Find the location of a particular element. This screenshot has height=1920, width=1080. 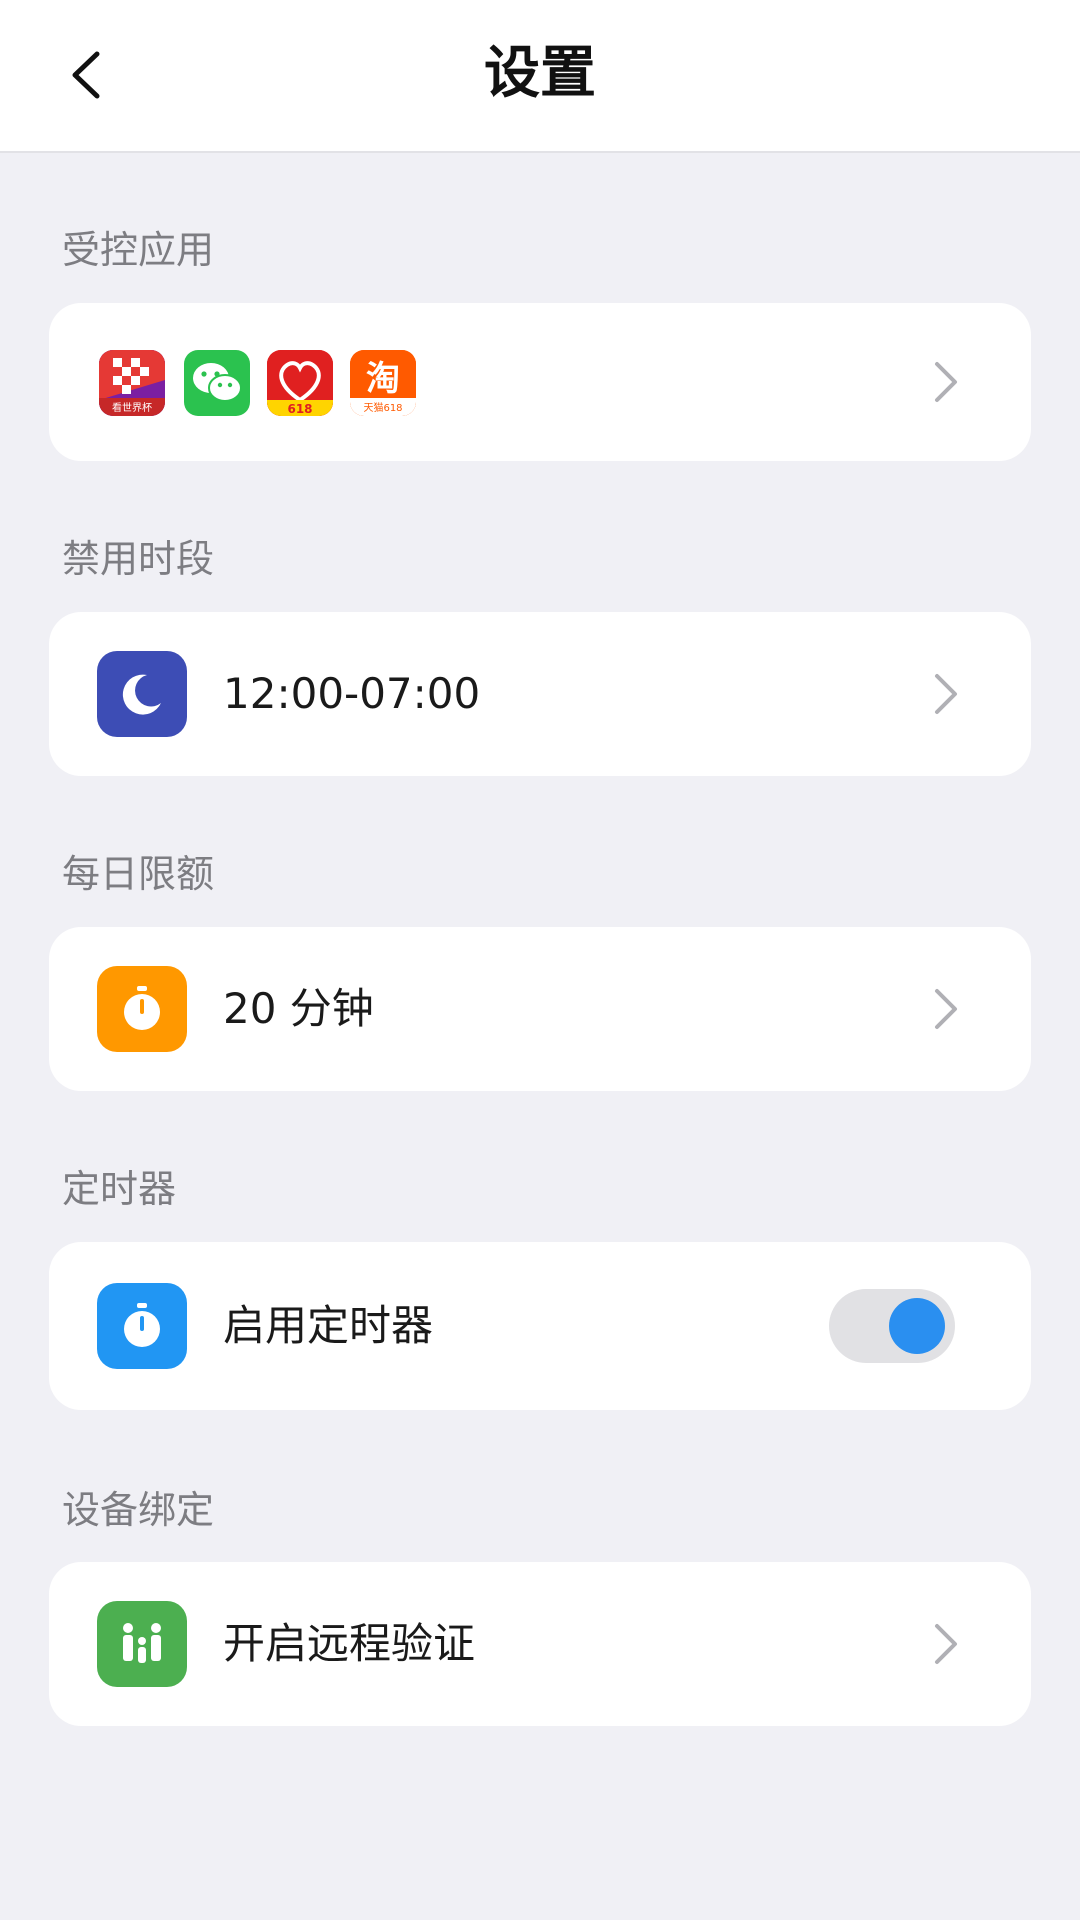

disabled-period-card: 12:00-07:00 is located at coordinates (540, 694).